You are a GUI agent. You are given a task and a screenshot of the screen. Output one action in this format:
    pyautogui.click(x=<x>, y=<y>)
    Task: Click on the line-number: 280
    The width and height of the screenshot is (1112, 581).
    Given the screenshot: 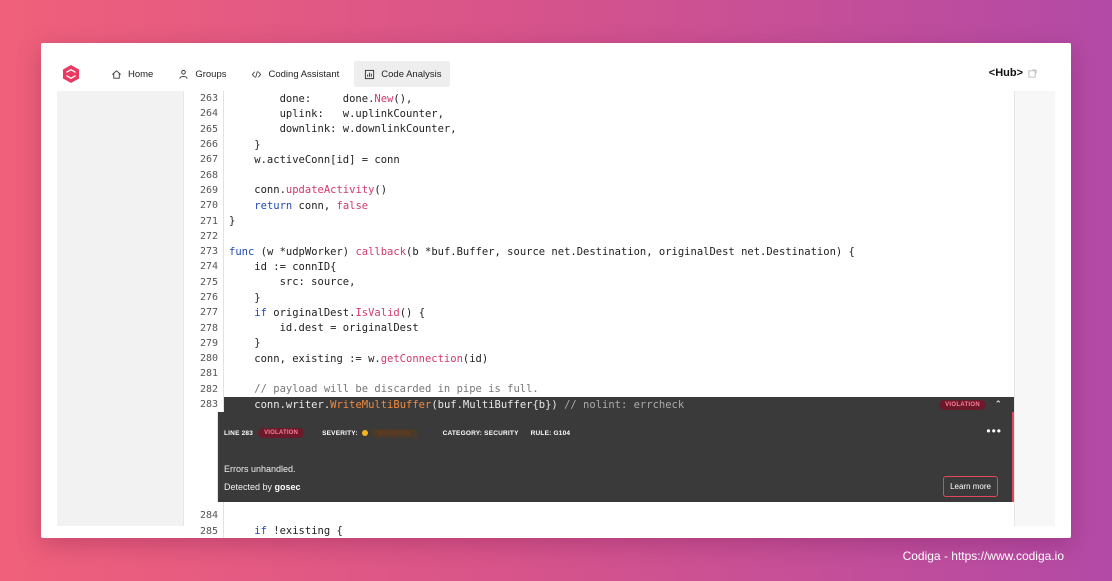 What is the action you would take?
    pyautogui.click(x=204, y=359)
    